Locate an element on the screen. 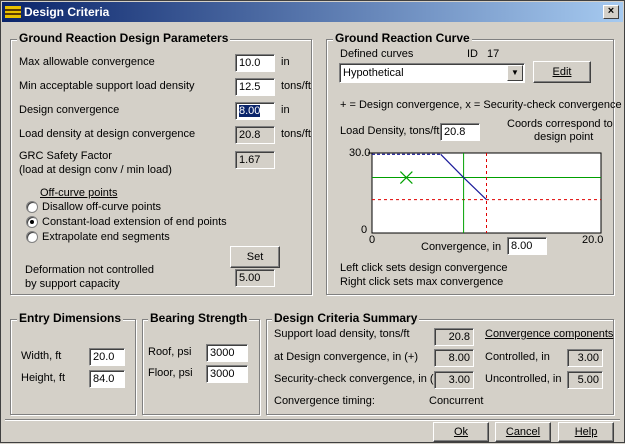 This screenshot has width=625, height=444. ground-reaction-curve-legend: Ground Reaction Curve is located at coordinates (402, 38).